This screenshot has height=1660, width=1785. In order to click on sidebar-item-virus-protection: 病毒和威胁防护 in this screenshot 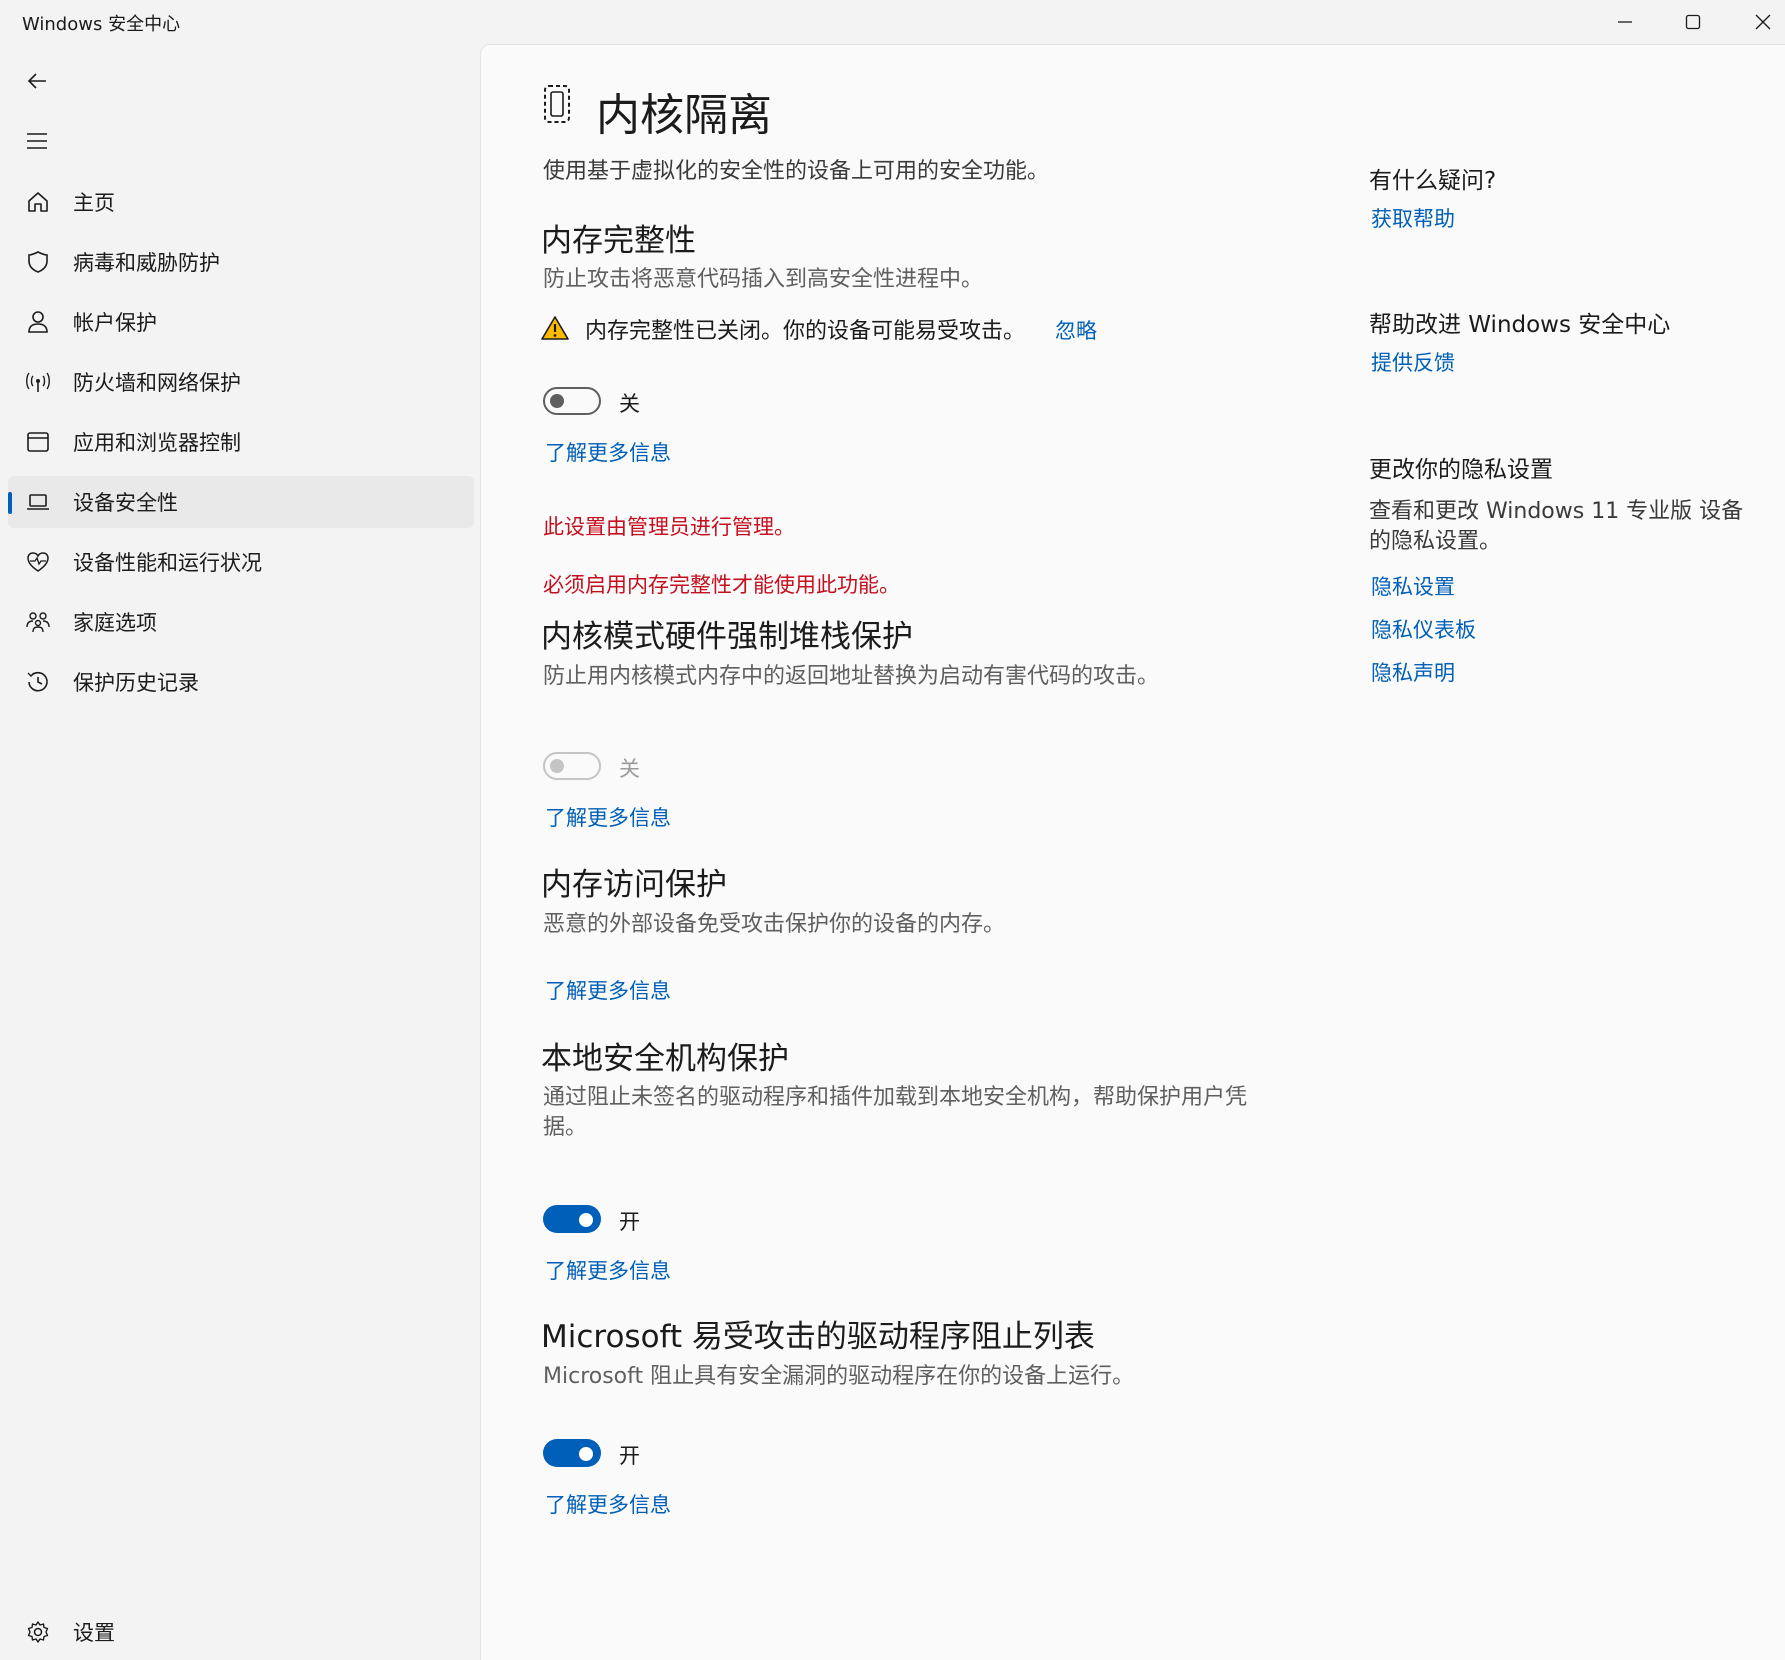, I will do `click(241, 262)`.